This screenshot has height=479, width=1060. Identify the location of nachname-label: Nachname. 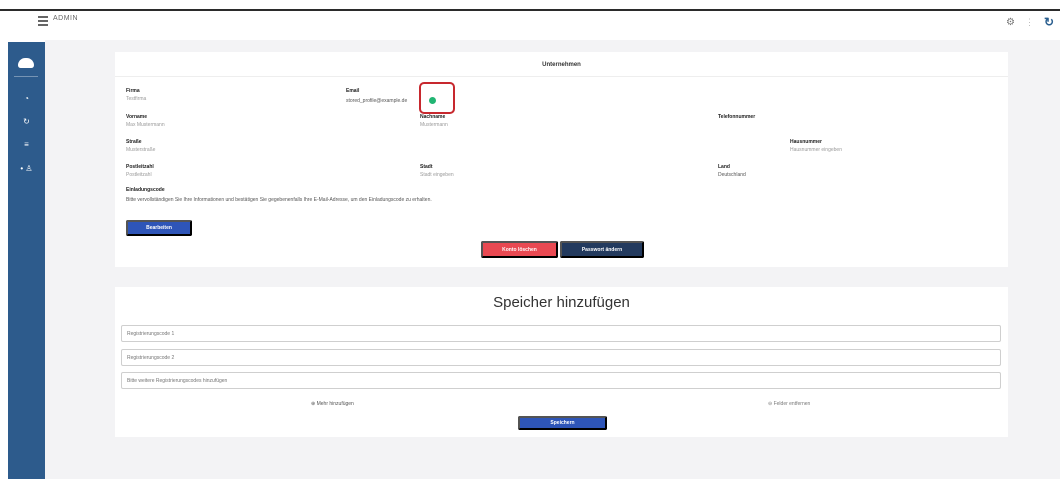
(433, 117).